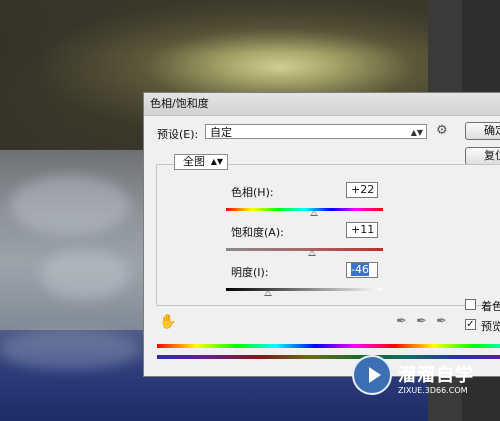 The image size is (500, 421). I want to click on watermark: 溜溜自学 ZIXUE.3D66.COM, so click(413, 378).